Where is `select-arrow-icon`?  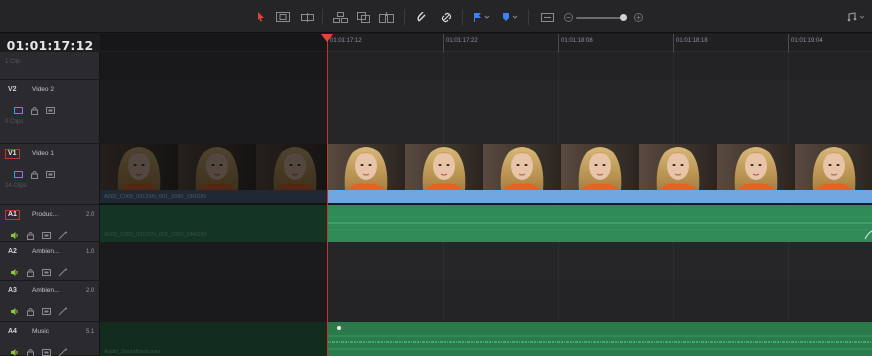
select-arrow-icon is located at coordinates (261, 17).